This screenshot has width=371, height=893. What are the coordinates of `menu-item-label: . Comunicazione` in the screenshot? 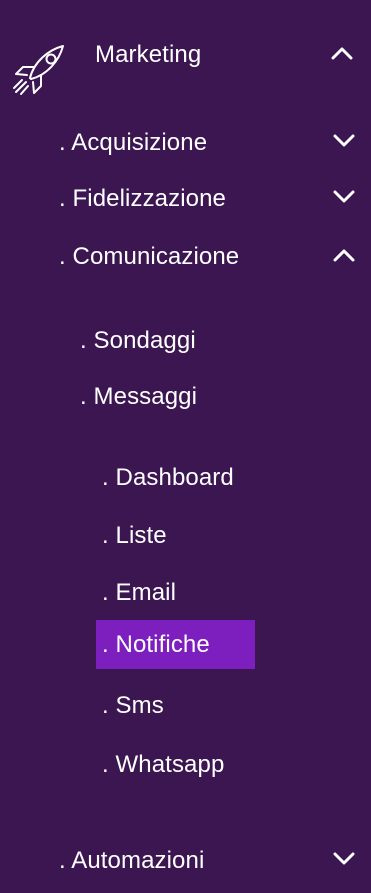 It's located at (149, 256).